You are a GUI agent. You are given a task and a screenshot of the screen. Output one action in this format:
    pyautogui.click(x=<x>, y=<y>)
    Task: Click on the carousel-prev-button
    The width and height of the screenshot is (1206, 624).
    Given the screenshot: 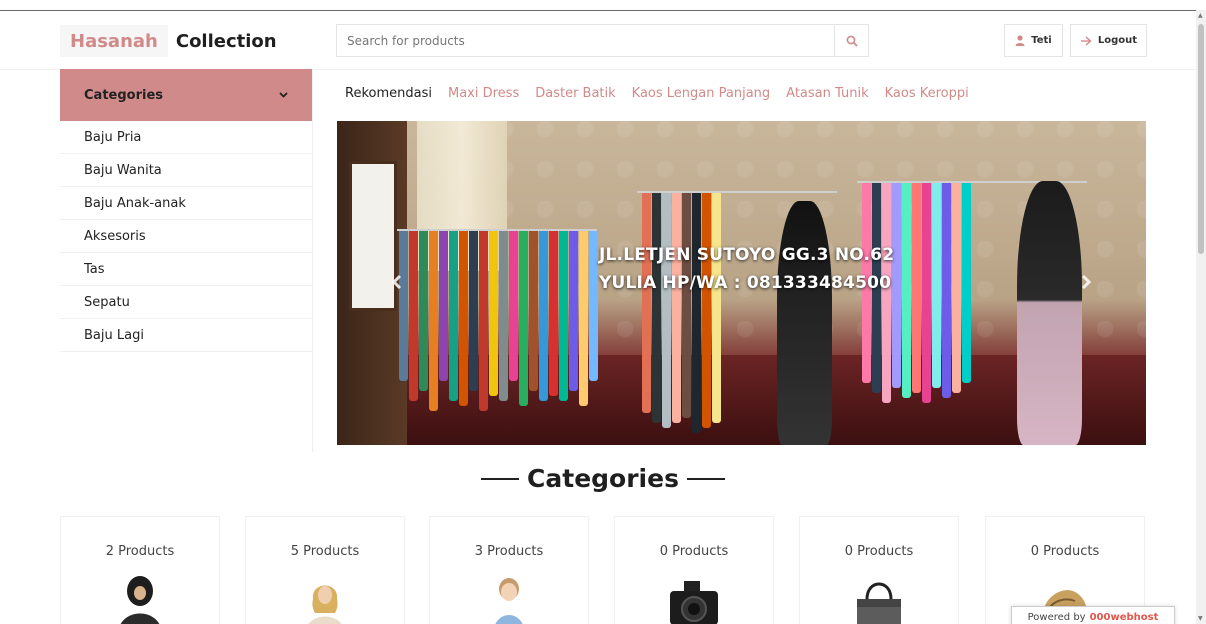 What is the action you would take?
    pyautogui.click(x=397, y=283)
    